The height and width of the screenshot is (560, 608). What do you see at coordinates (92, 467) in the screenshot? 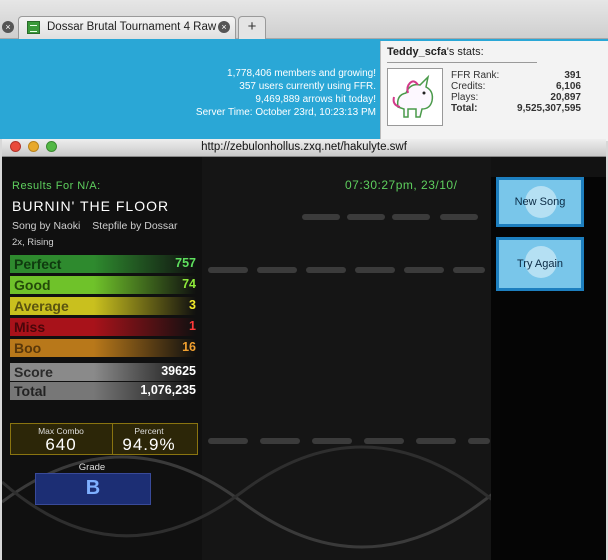
I see `grade-label: Grade` at bounding box center [92, 467].